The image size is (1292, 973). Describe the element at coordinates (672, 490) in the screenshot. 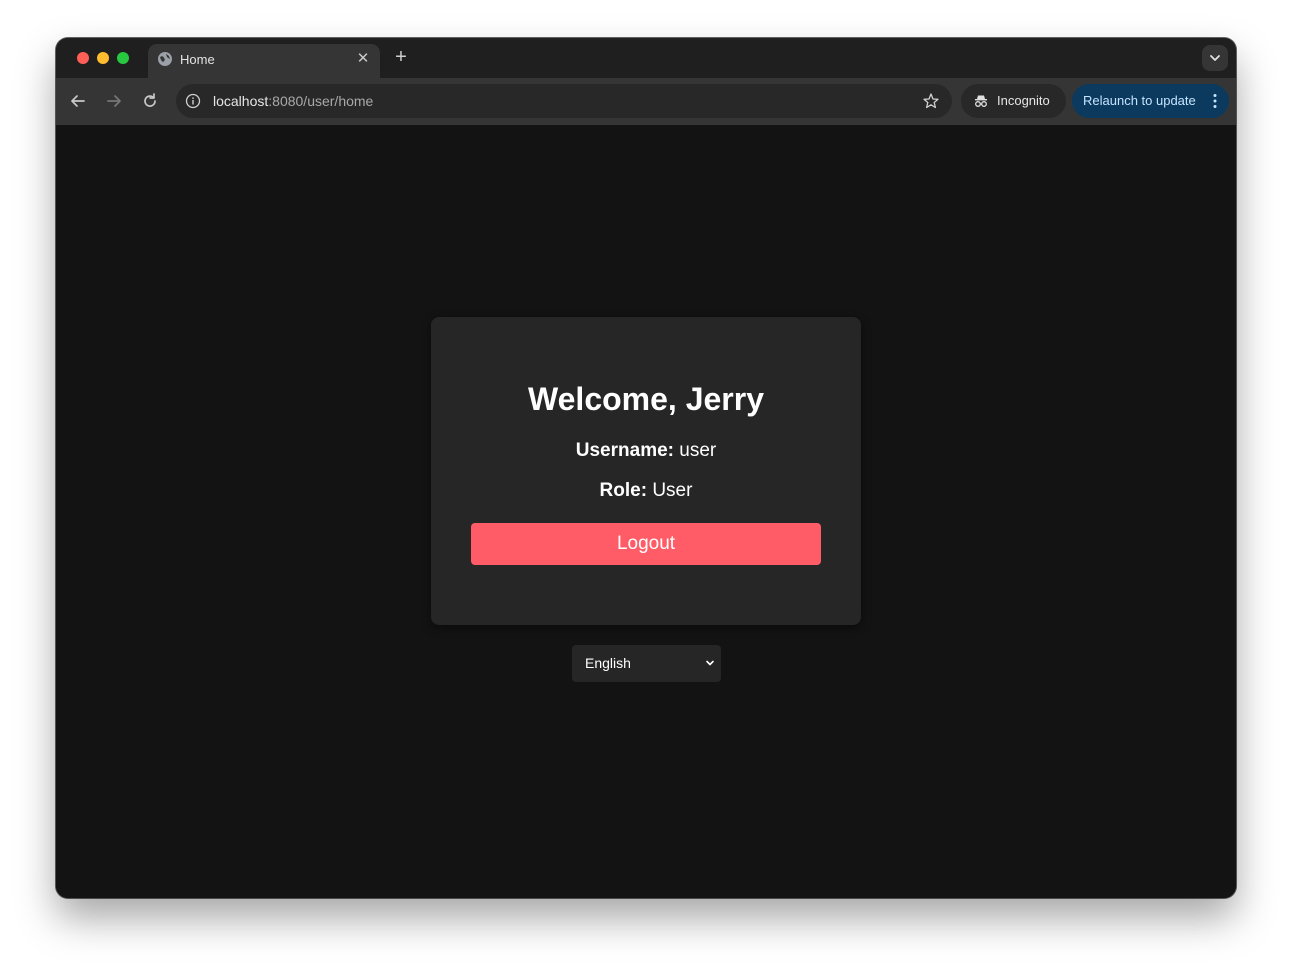

I see `role-value: User` at that location.